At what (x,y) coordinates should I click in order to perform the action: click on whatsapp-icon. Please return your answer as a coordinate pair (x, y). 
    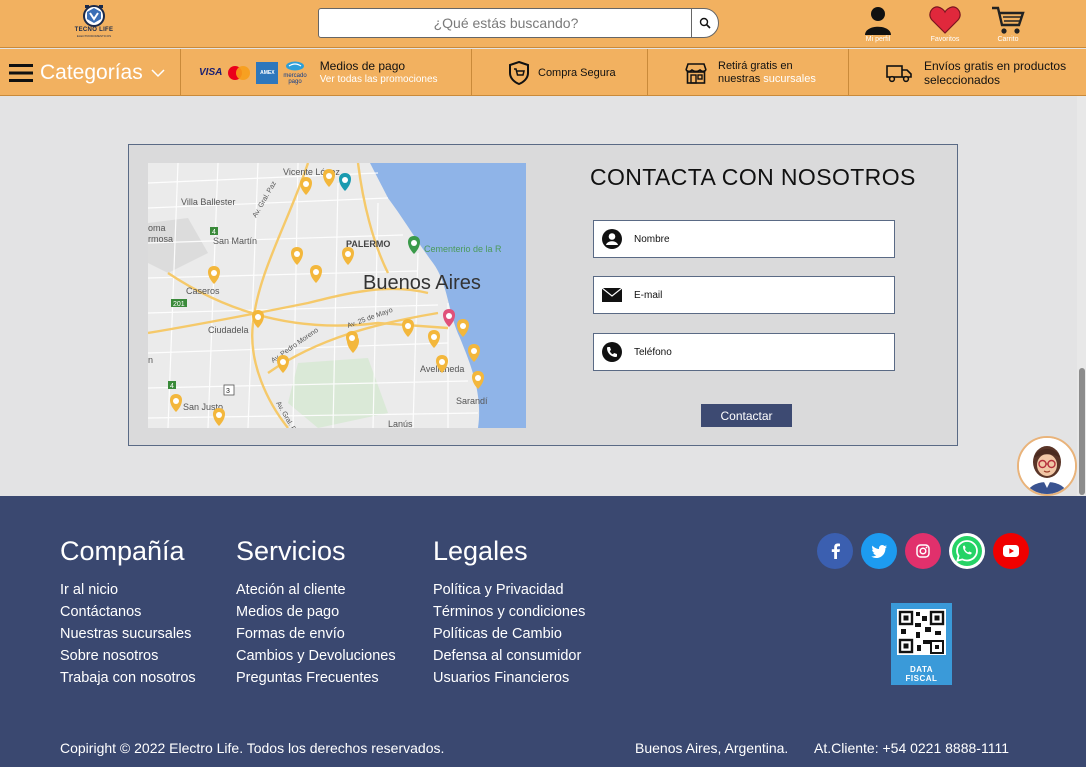
    Looking at the image, I should click on (967, 551).